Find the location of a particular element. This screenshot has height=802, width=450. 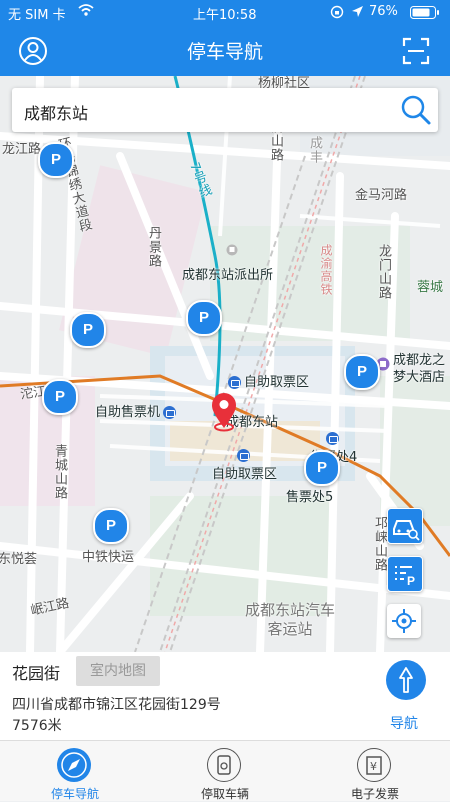

crosshair-icon is located at coordinates (404, 621).